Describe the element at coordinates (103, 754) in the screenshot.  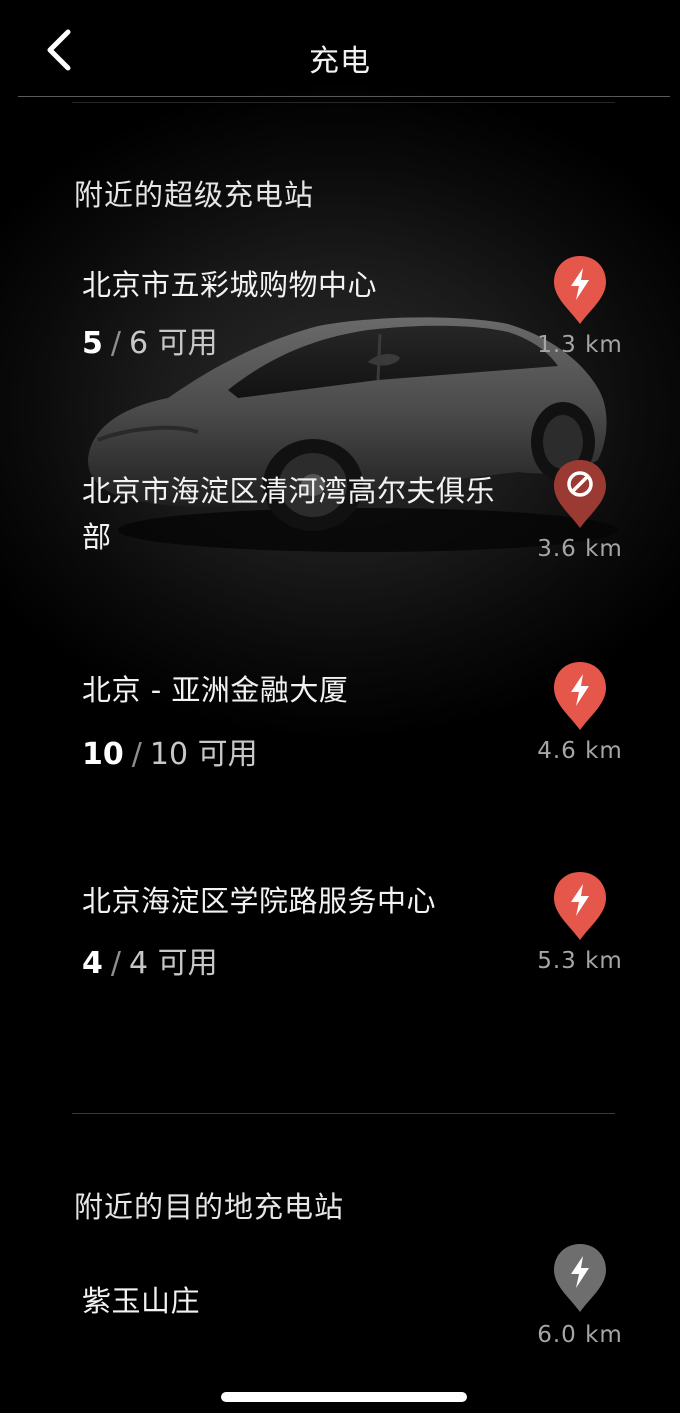
I see `available-count: 10` at that location.